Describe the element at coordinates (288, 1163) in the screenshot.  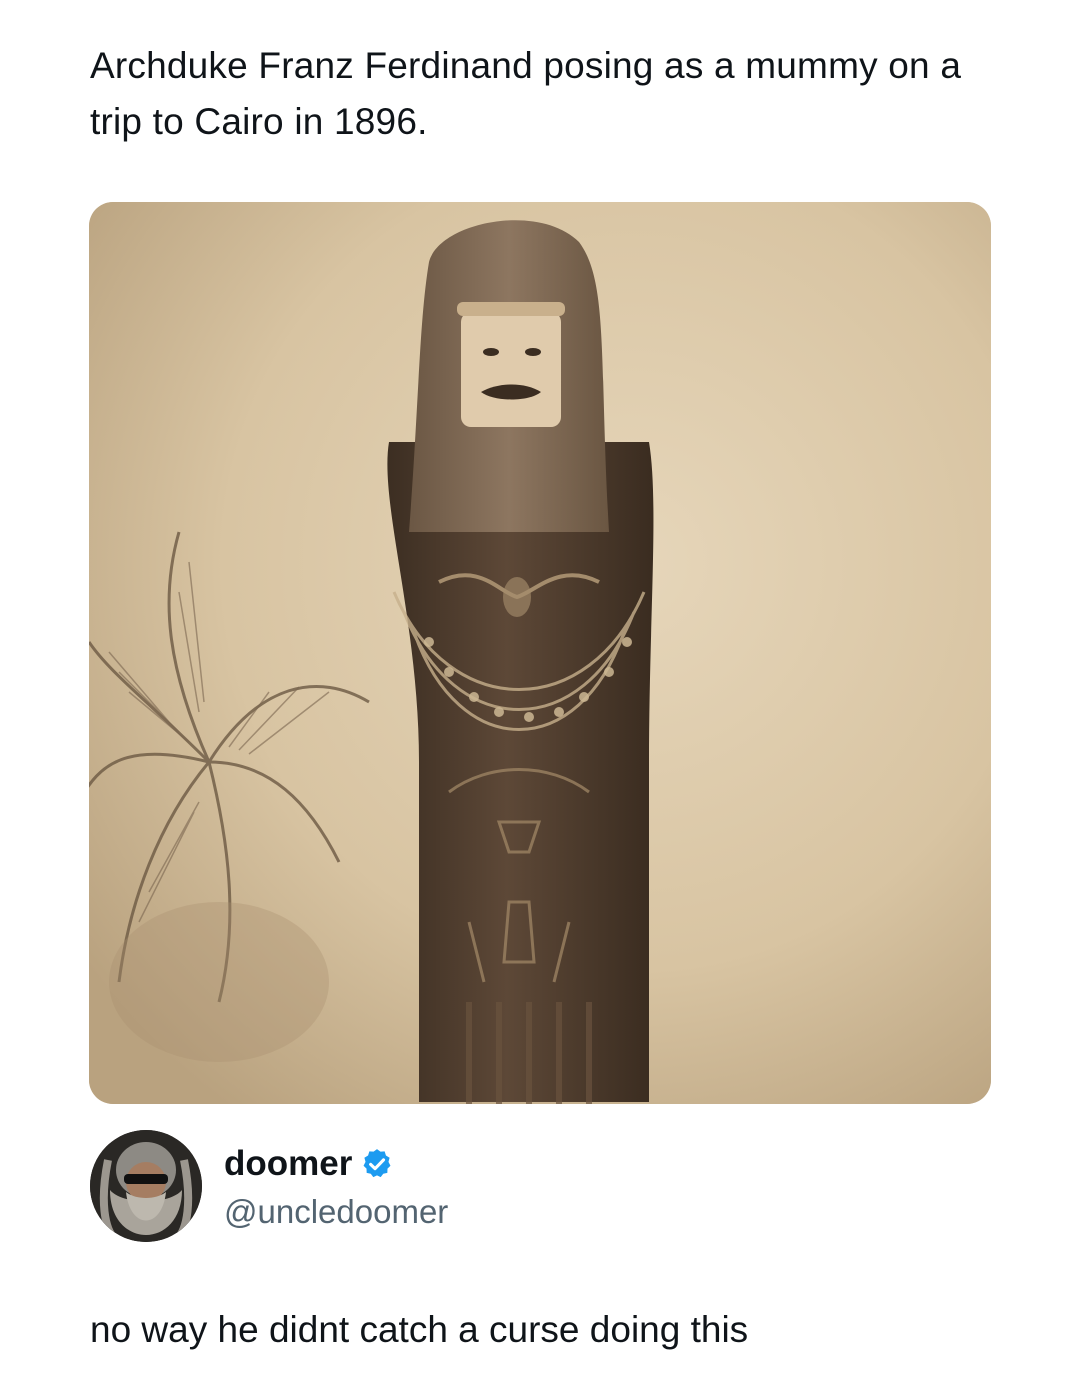
I see `display-name-text: doomer` at that location.